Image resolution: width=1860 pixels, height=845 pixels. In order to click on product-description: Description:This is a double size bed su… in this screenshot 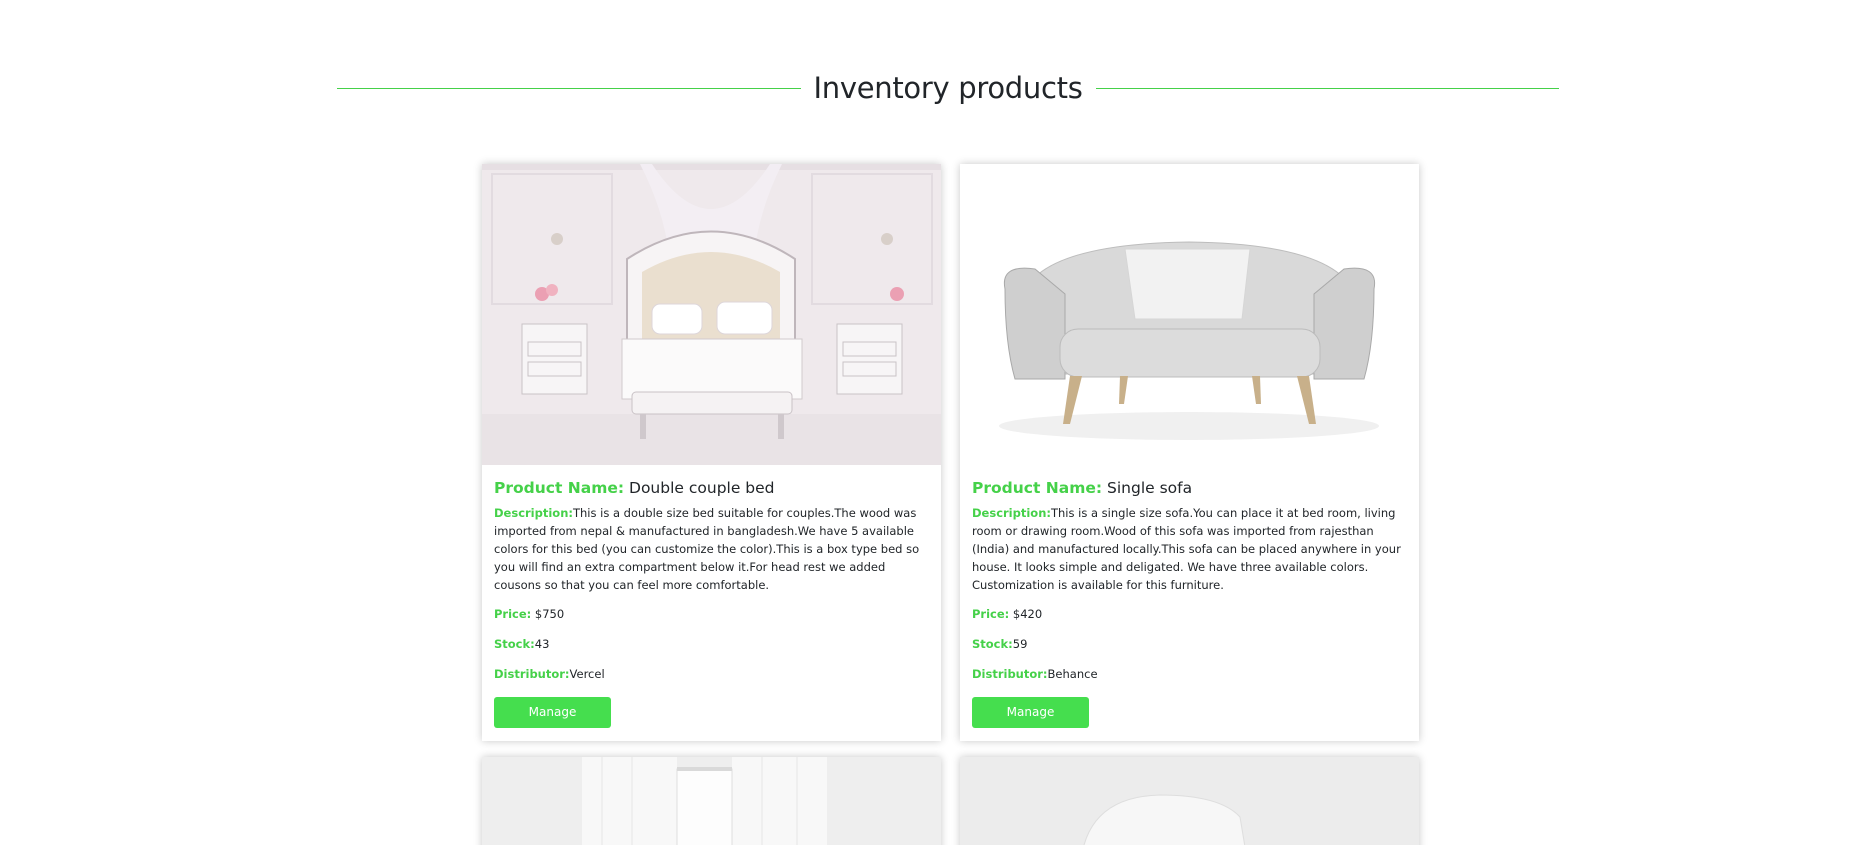, I will do `click(711, 549)`.